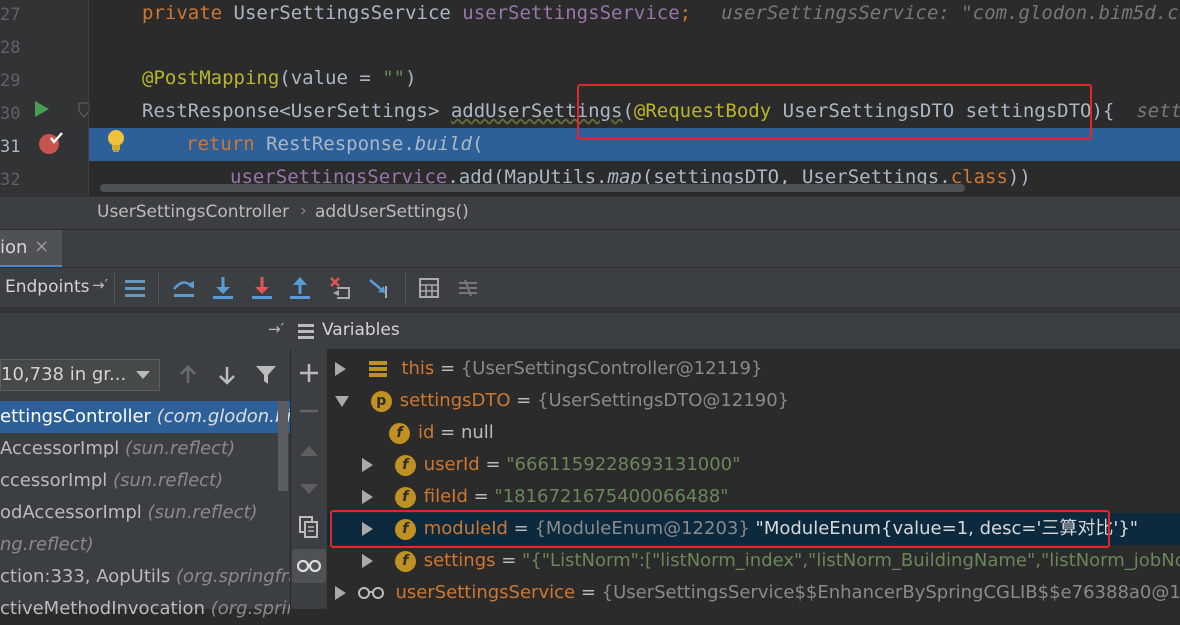 The width and height of the screenshot is (1180, 625). Describe the element at coordinates (418, 368) in the screenshot. I see `variable-name: this` at that location.